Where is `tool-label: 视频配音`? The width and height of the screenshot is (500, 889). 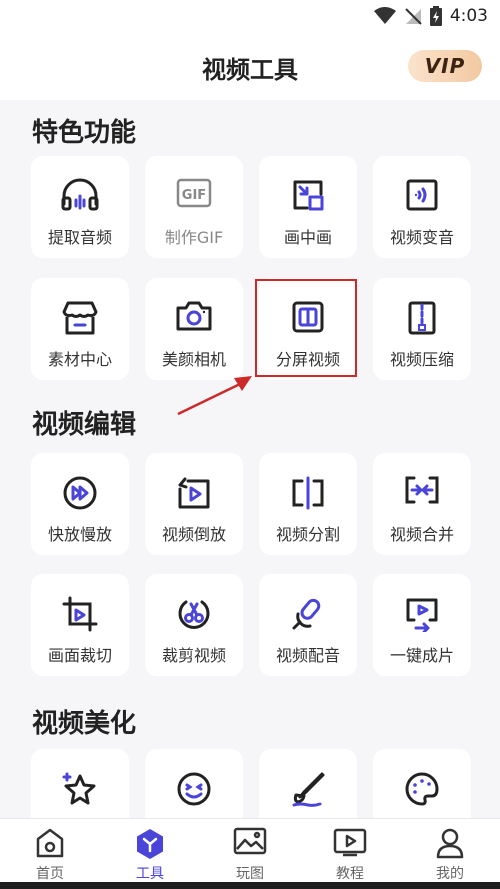
tool-label: 视频配音 is located at coordinates (307, 655).